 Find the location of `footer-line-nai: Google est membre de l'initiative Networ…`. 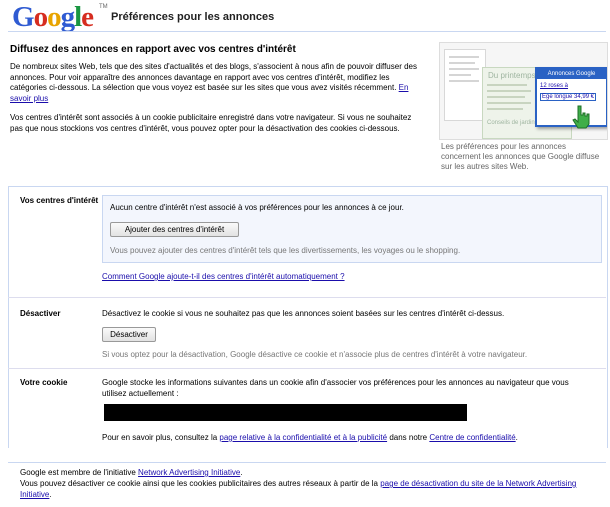

footer-line-nai: Google est membre de l'initiative Networ… is located at coordinates (305, 473).